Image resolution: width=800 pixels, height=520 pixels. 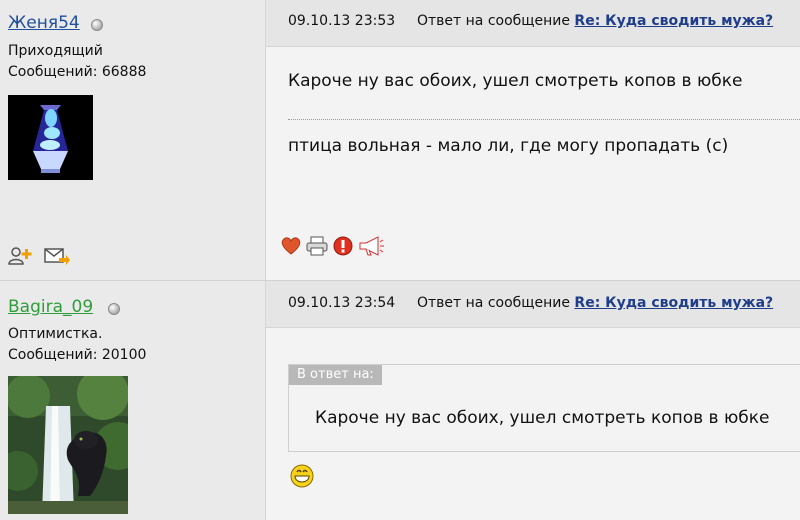 What do you see at coordinates (335, 375) in the screenshot?
I see `quote-label: В ответ на:` at bounding box center [335, 375].